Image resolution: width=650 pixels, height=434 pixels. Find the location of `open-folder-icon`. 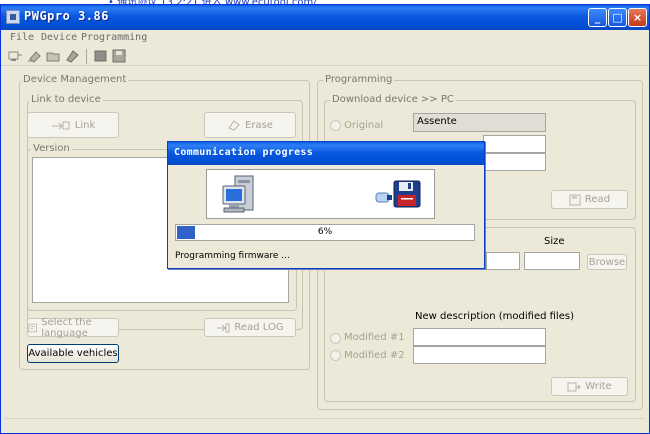

open-folder-icon is located at coordinates (53, 56).